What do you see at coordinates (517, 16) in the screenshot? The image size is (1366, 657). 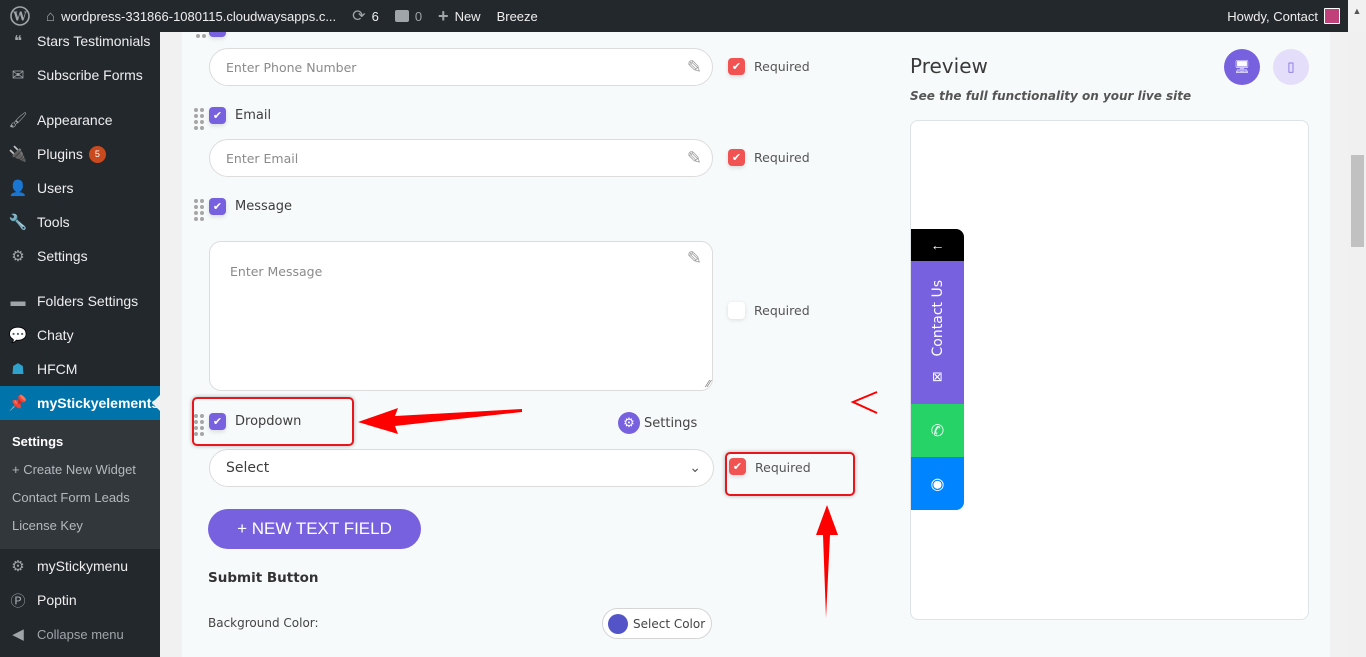 I see `breeze-link: Breeze` at bounding box center [517, 16].